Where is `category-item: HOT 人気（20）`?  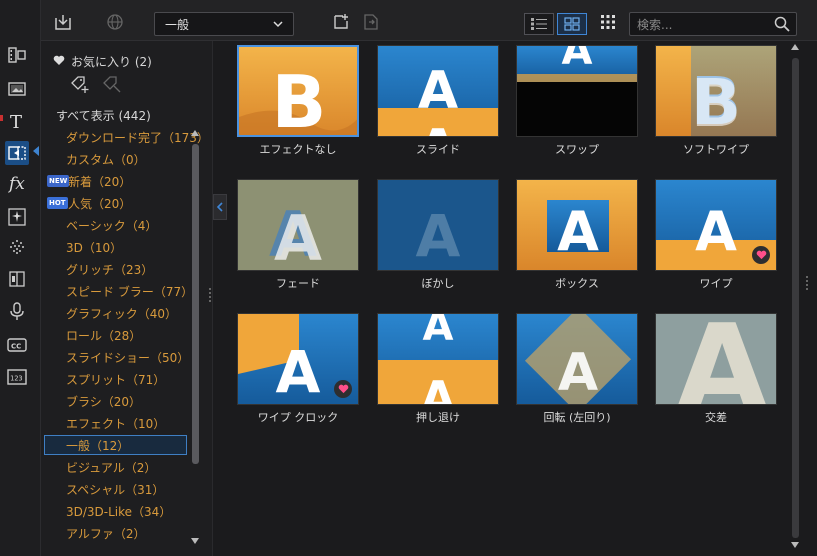 category-item: HOT 人気（20） is located at coordinates (115, 203).